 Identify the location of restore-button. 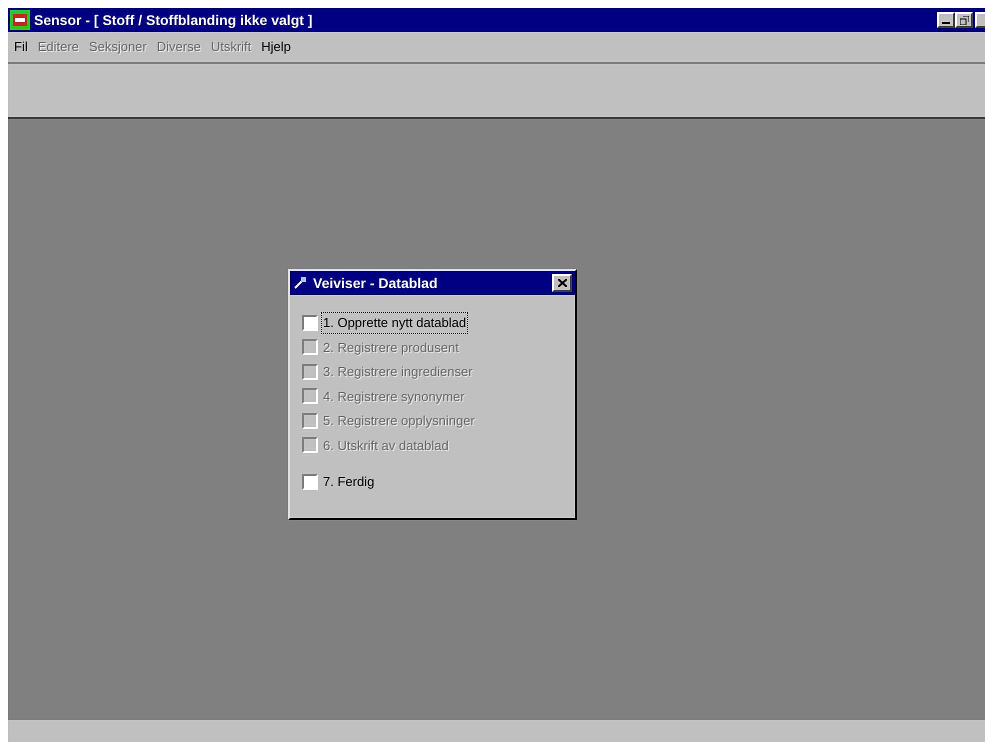
(964, 20).